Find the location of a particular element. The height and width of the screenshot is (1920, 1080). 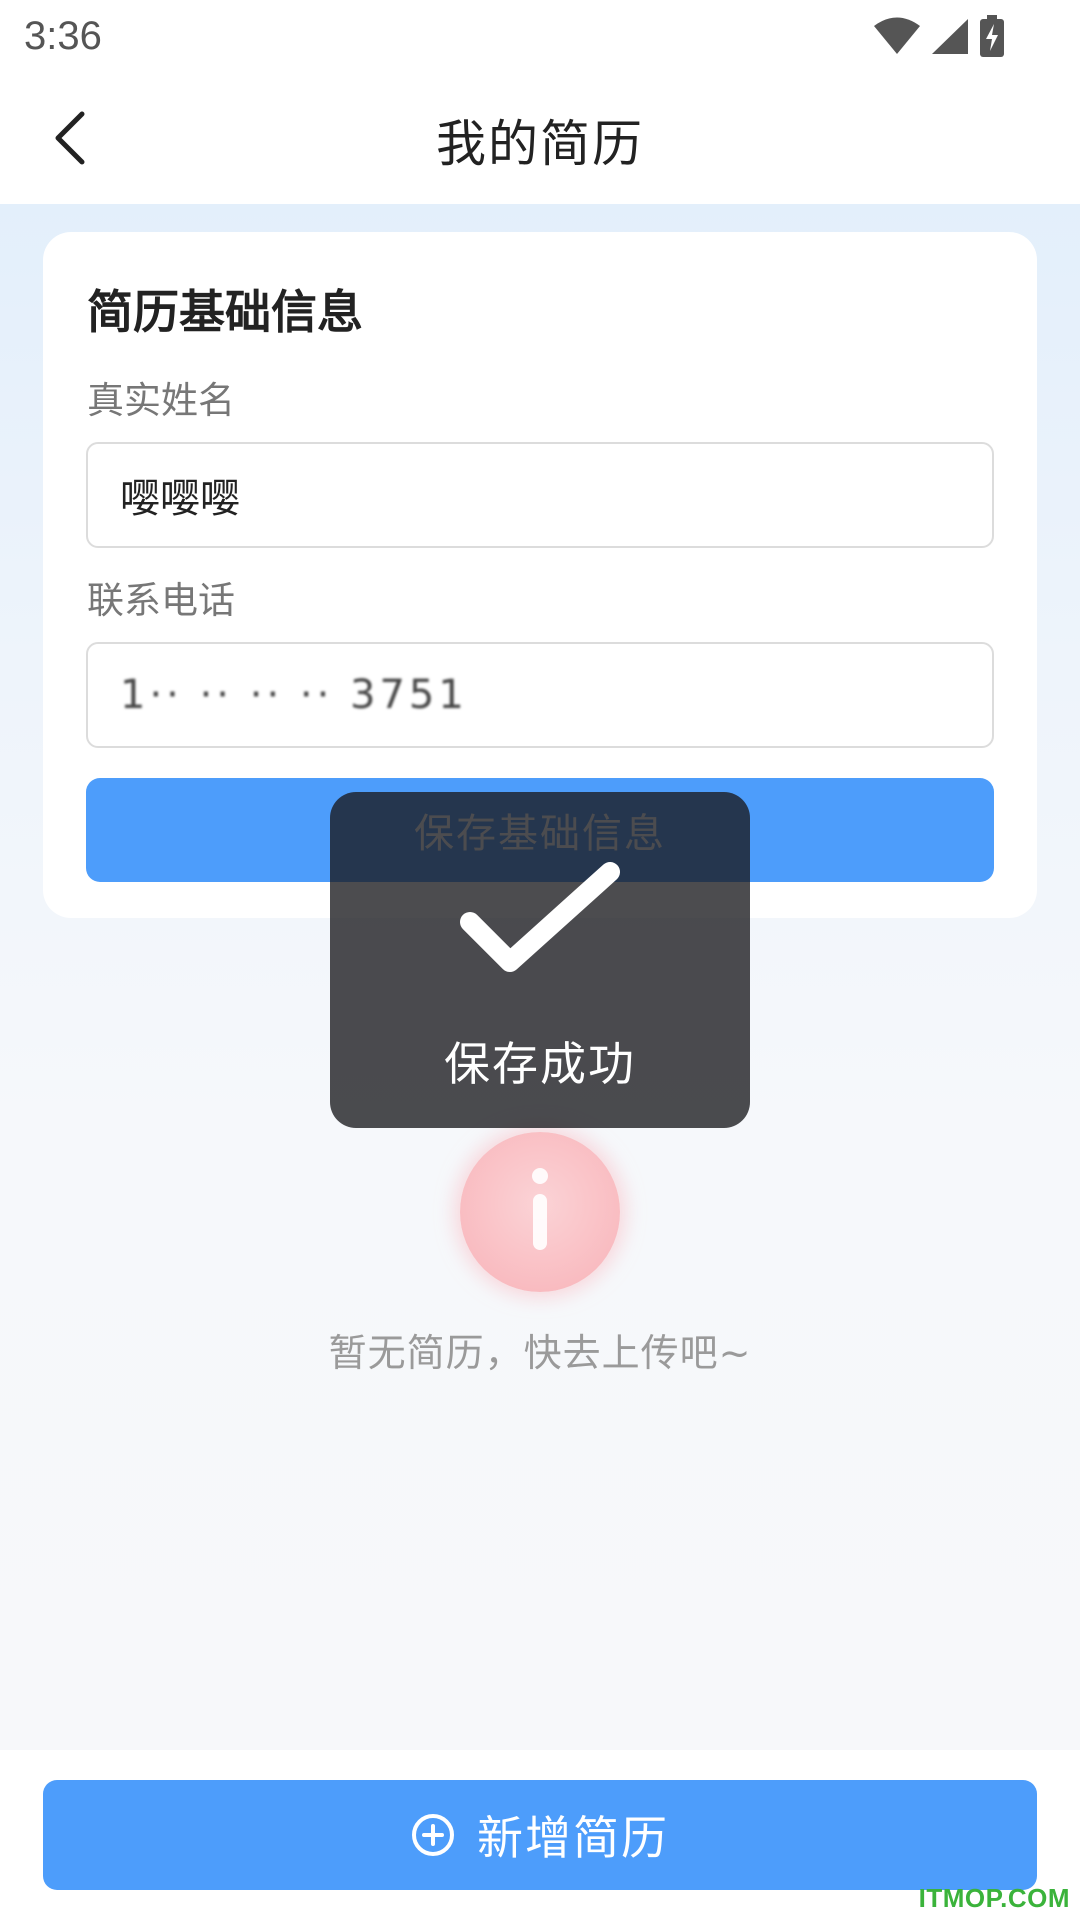

phone-input: 1·· ·· ·· ·· 3751 is located at coordinates (540, 695).